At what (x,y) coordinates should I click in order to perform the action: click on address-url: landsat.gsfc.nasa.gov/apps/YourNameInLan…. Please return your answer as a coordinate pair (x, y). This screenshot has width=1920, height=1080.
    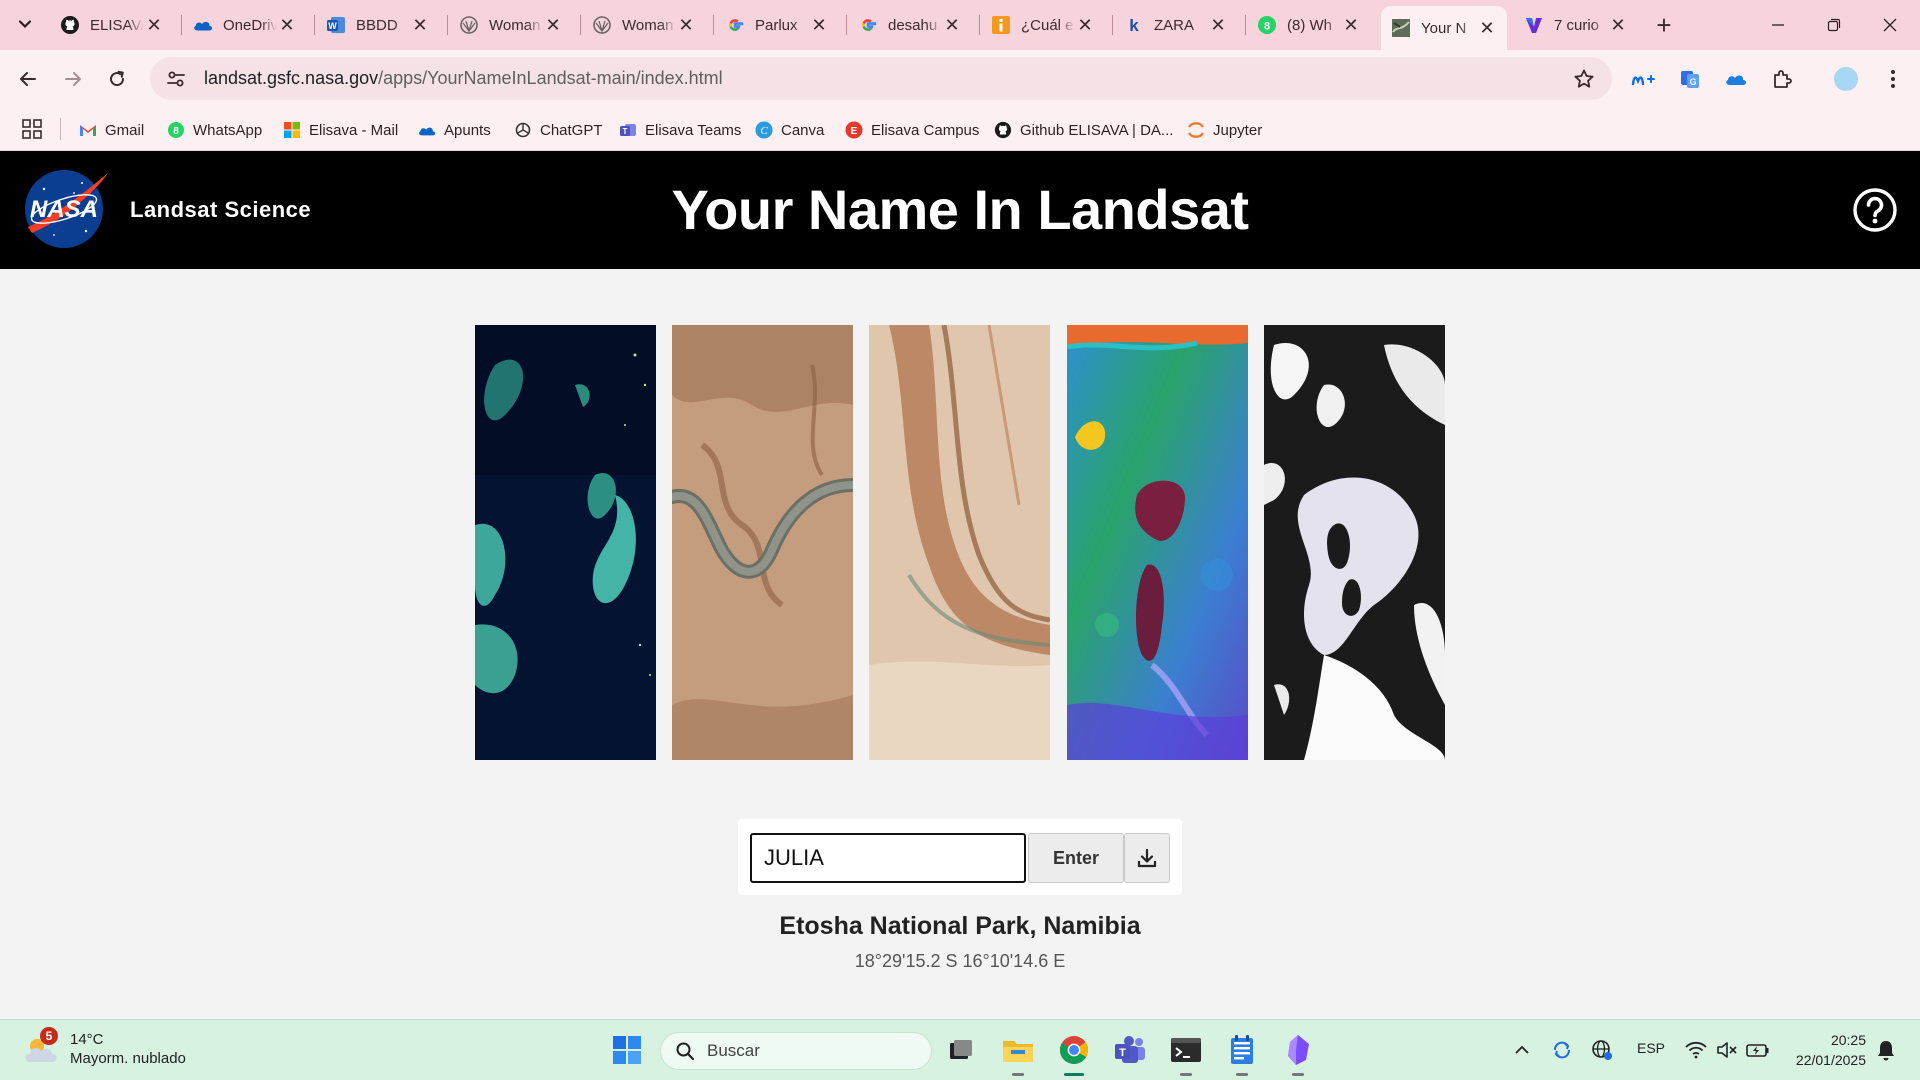
    Looking at the image, I should click on (463, 78).